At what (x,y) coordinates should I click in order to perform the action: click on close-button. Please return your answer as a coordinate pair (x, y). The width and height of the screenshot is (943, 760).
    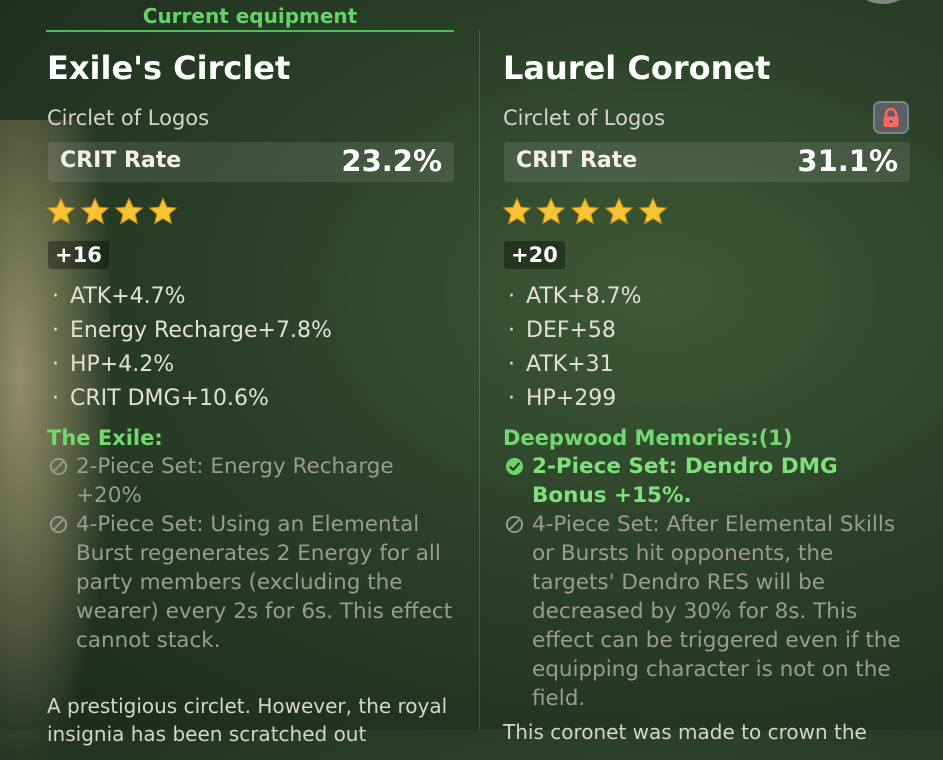
    Looking at the image, I should click on (883, 2).